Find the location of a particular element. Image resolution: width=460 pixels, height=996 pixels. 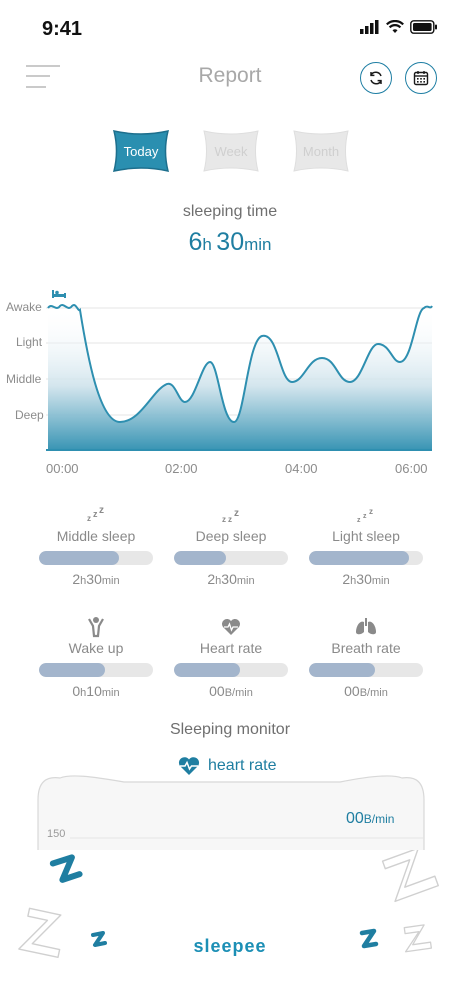

sleeping-time-value: 6h 30min is located at coordinates (230, 242).